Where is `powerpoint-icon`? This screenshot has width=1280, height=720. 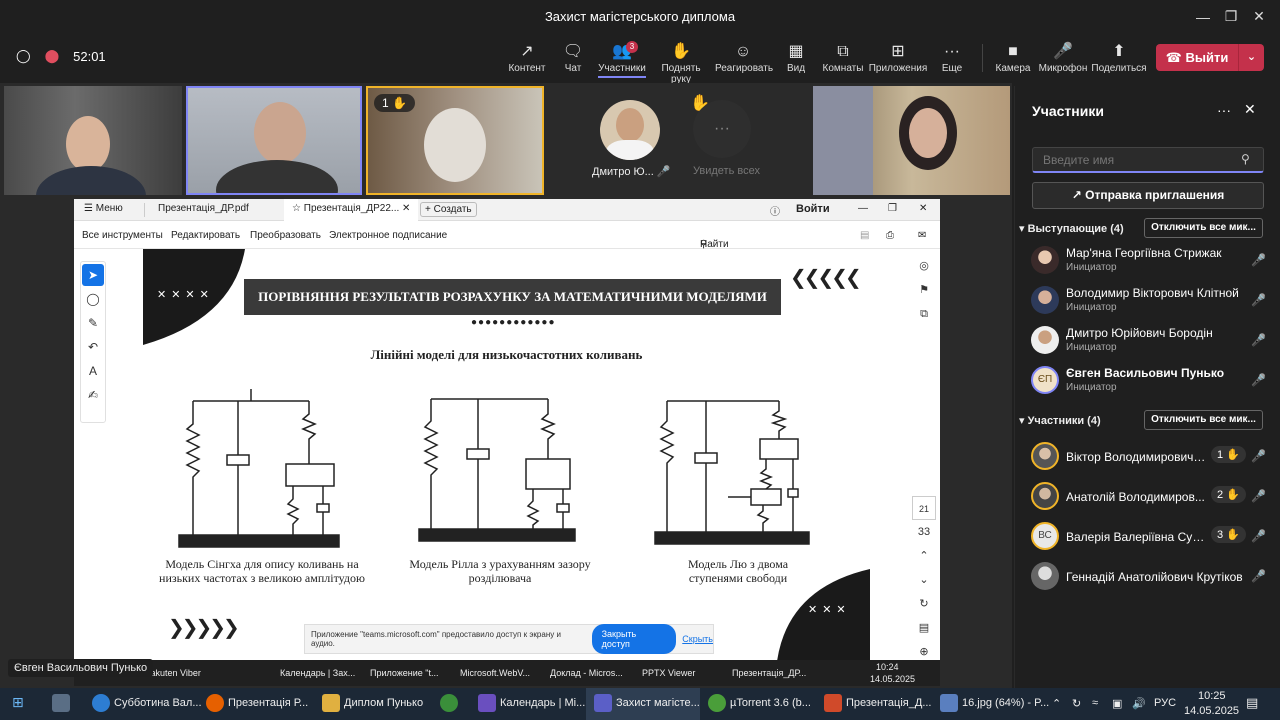
powerpoint-icon is located at coordinates (833, 703).